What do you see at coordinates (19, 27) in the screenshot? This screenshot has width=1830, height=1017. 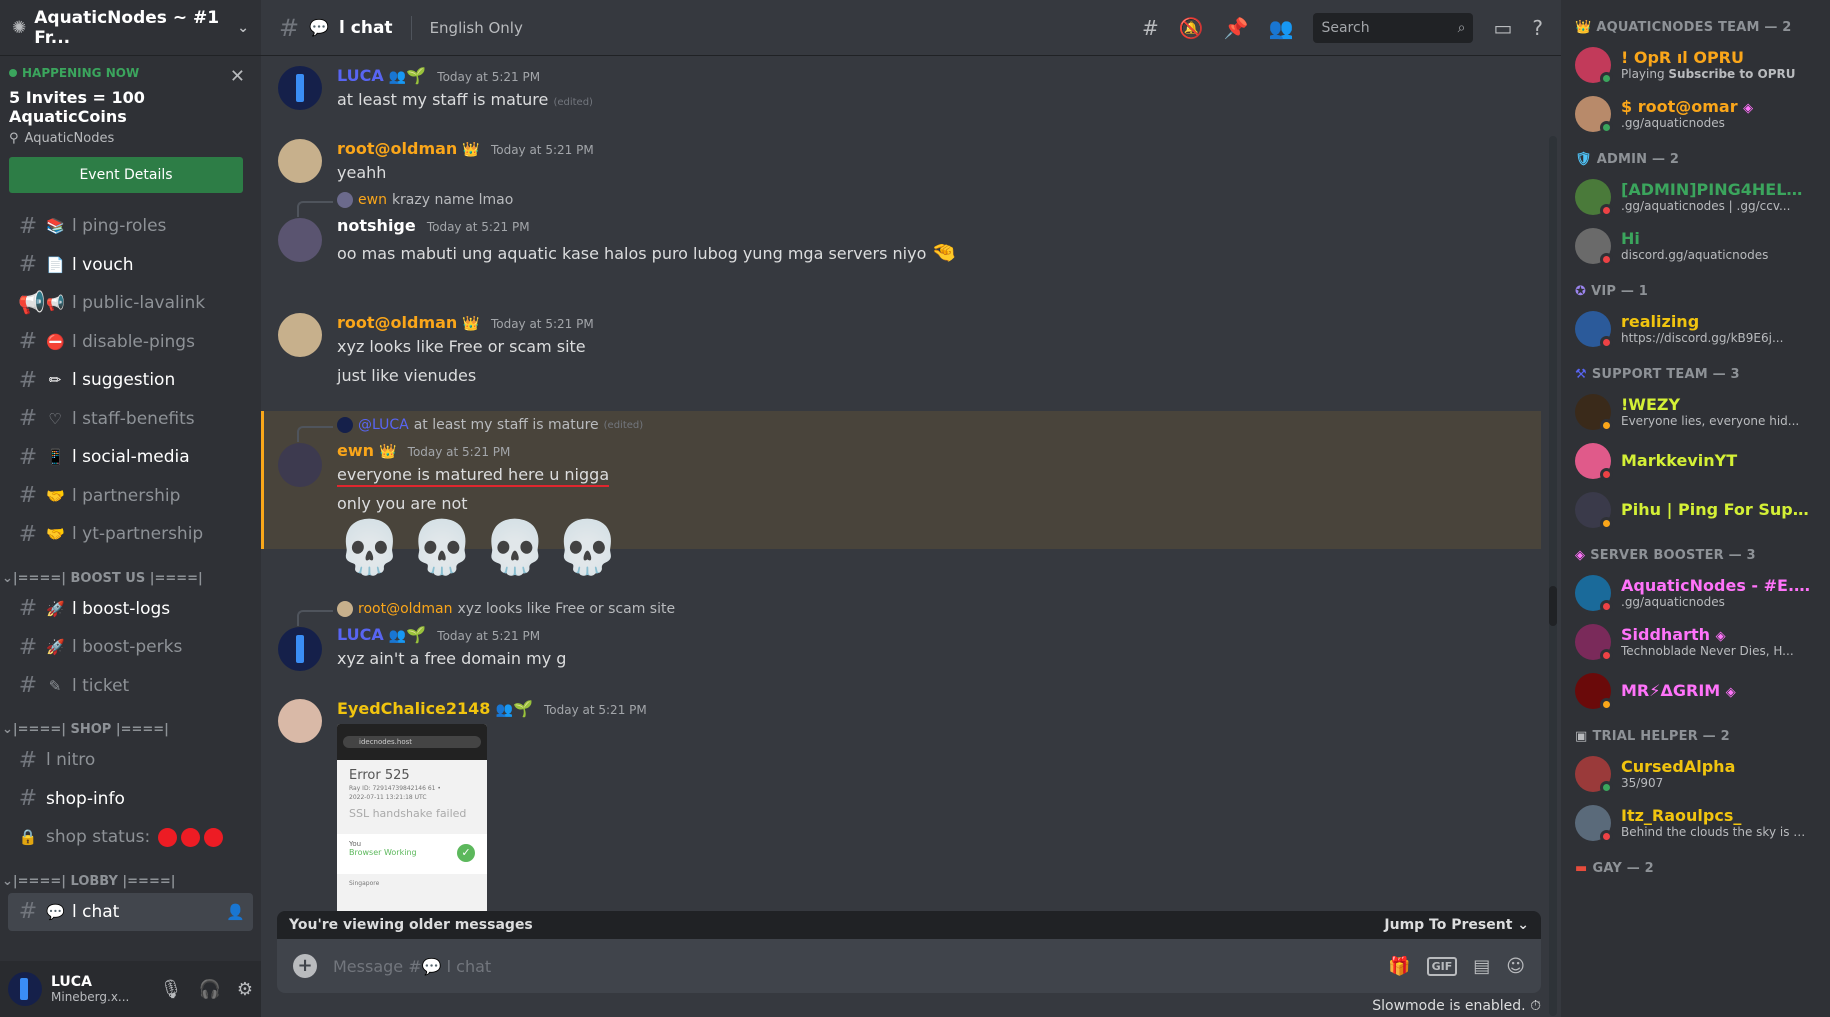 I see `server-icon: ✺` at bounding box center [19, 27].